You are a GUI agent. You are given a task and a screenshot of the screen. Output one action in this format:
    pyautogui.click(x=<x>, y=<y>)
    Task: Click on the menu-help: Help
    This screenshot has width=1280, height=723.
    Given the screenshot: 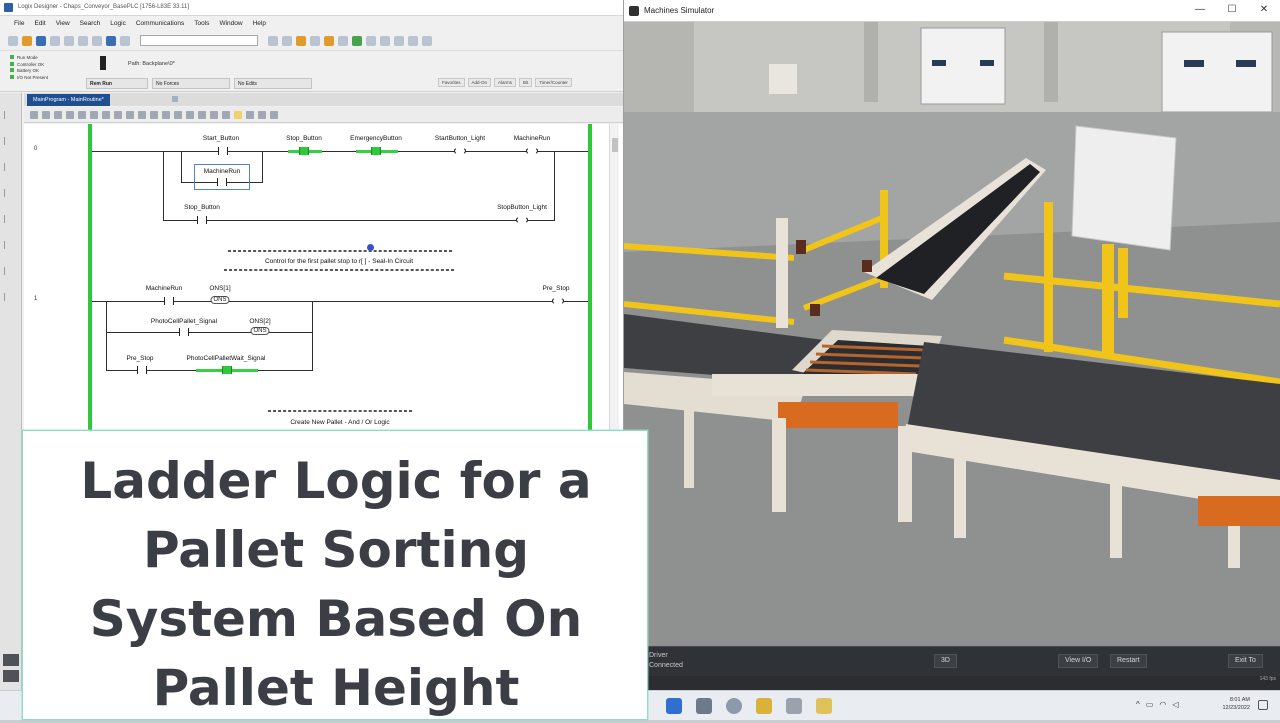 What is the action you would take?
    pyautogui.click(x=259, y=25)
    